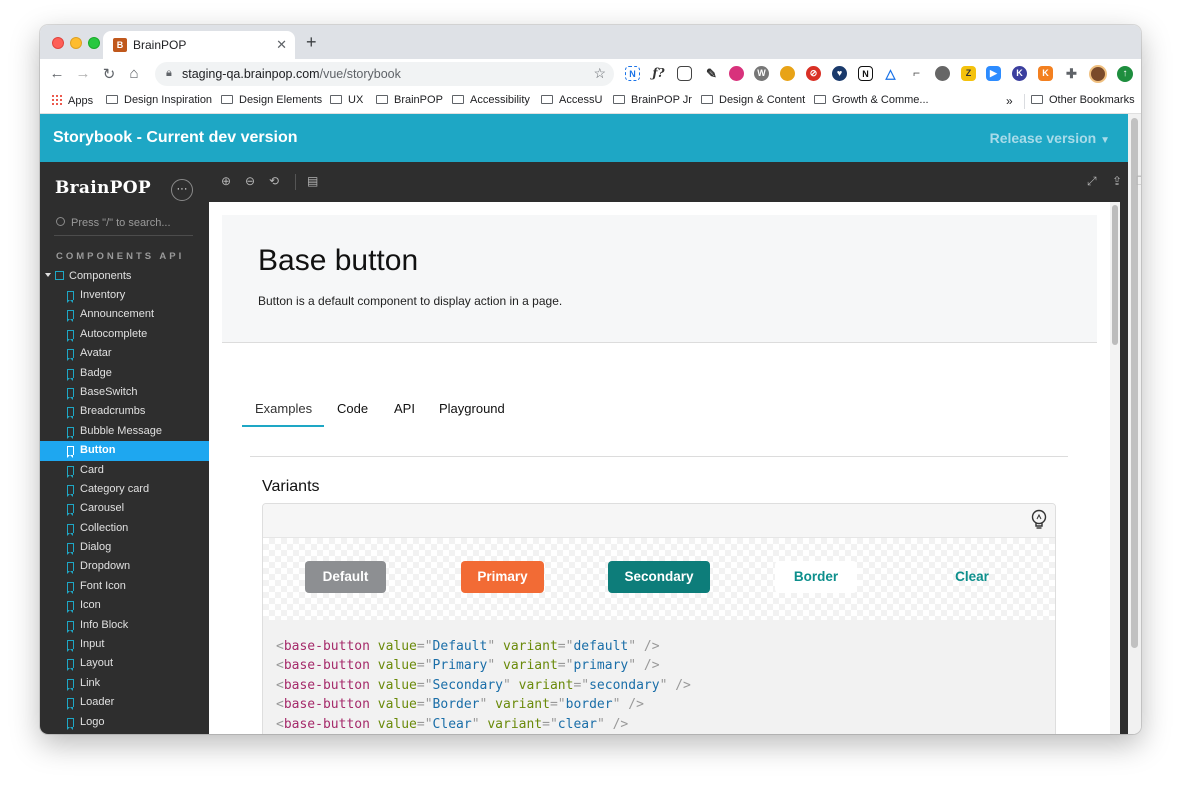 The image size is (1180, 788). Describe the element at coordinates (352, 408) in the screenshot. I see `tab-code: Code` at that location.